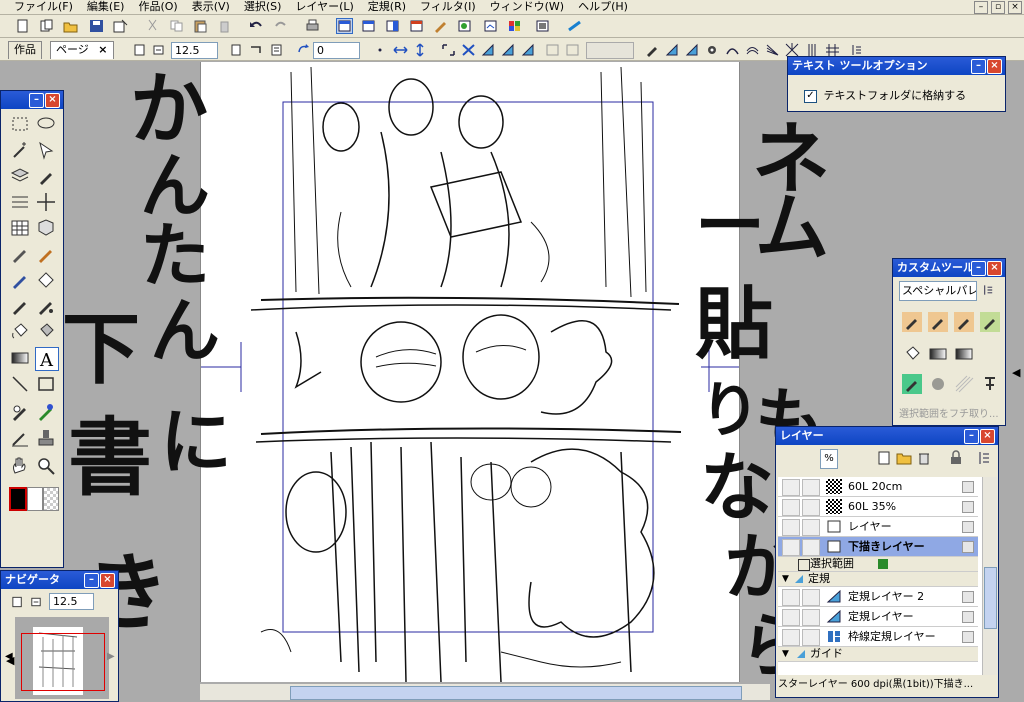 This screenshot has height=702, width=1024. Describe the element at coordinates (464, 26) in the screenshot. I see `material-icon` at that location.